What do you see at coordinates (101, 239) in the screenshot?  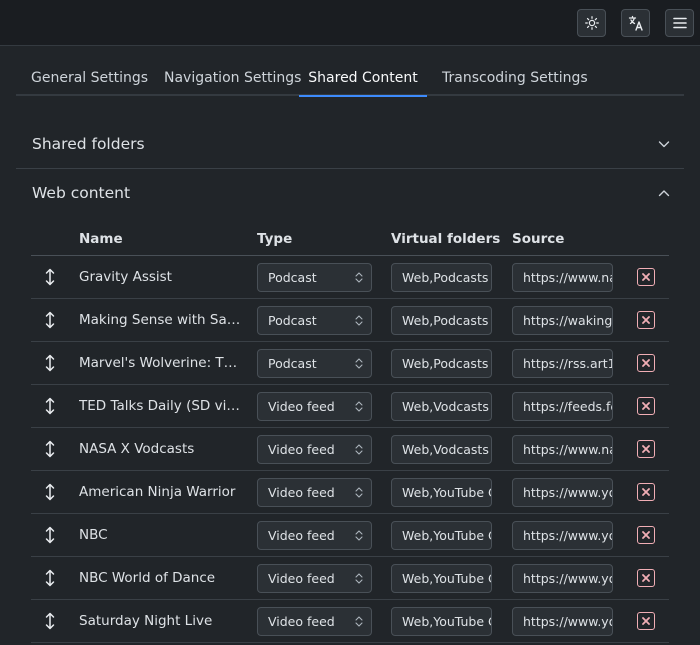 I see `column-header-name: Name` at bounding box center [101, 239].